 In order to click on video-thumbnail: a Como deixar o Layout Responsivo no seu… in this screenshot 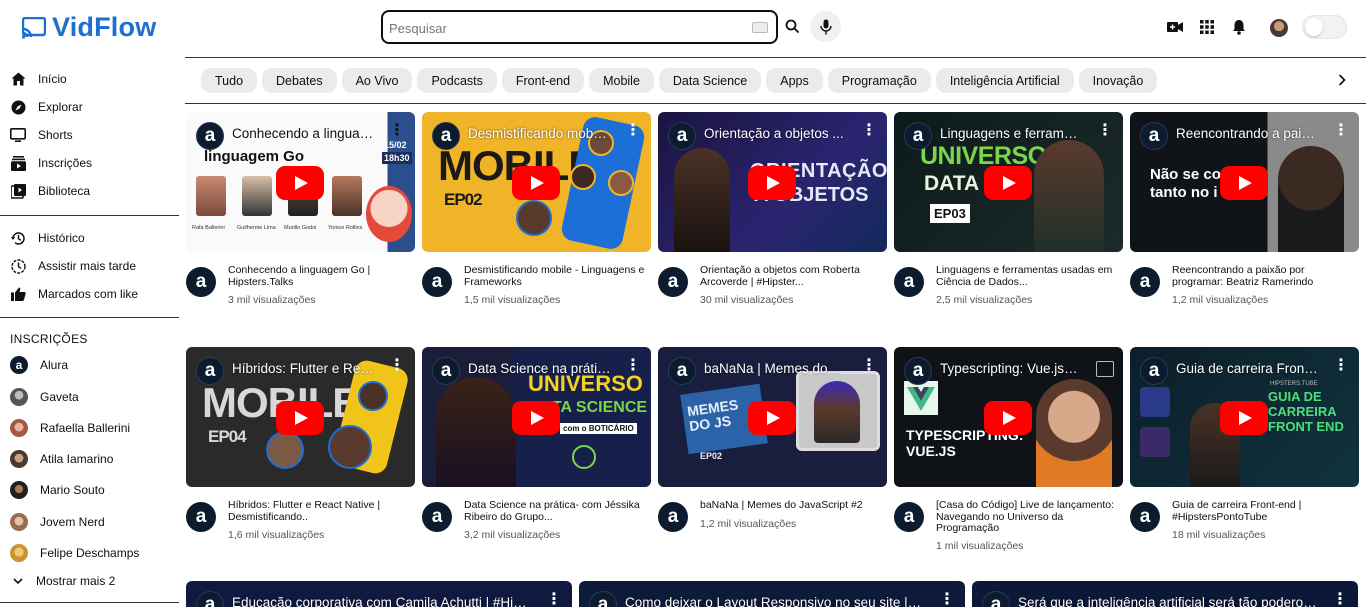, I will do `click(772, 594)`.